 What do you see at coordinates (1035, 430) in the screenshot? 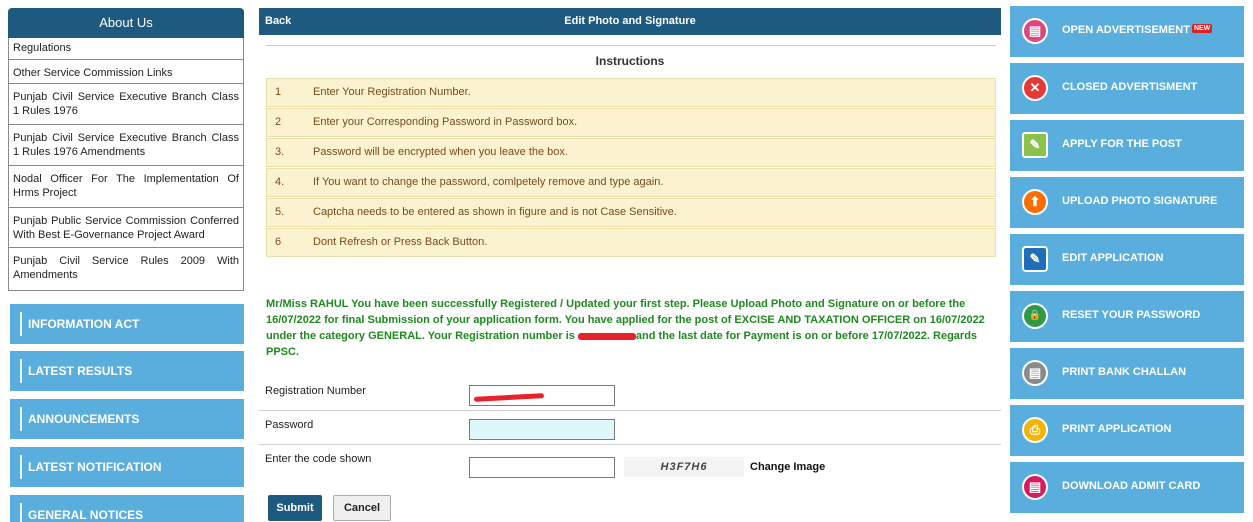
I see `print-icon: ⎙` at bounding box center [1035, 430].